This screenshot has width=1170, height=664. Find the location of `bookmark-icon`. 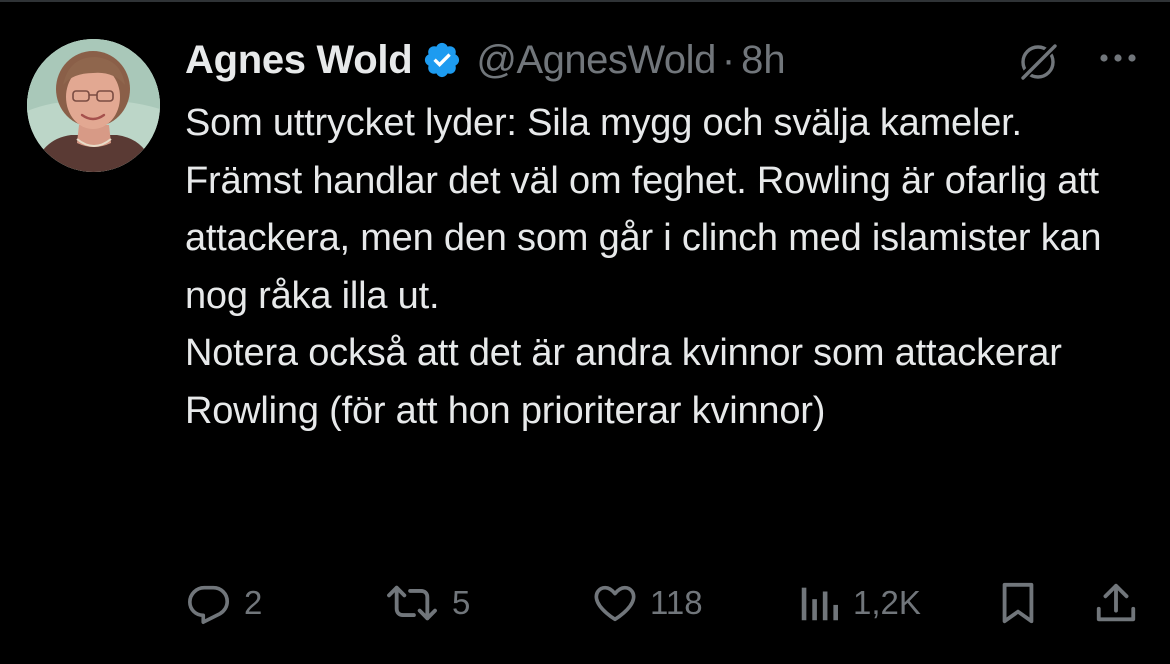

bookmark-icon is located at coordinates (1018, 603).